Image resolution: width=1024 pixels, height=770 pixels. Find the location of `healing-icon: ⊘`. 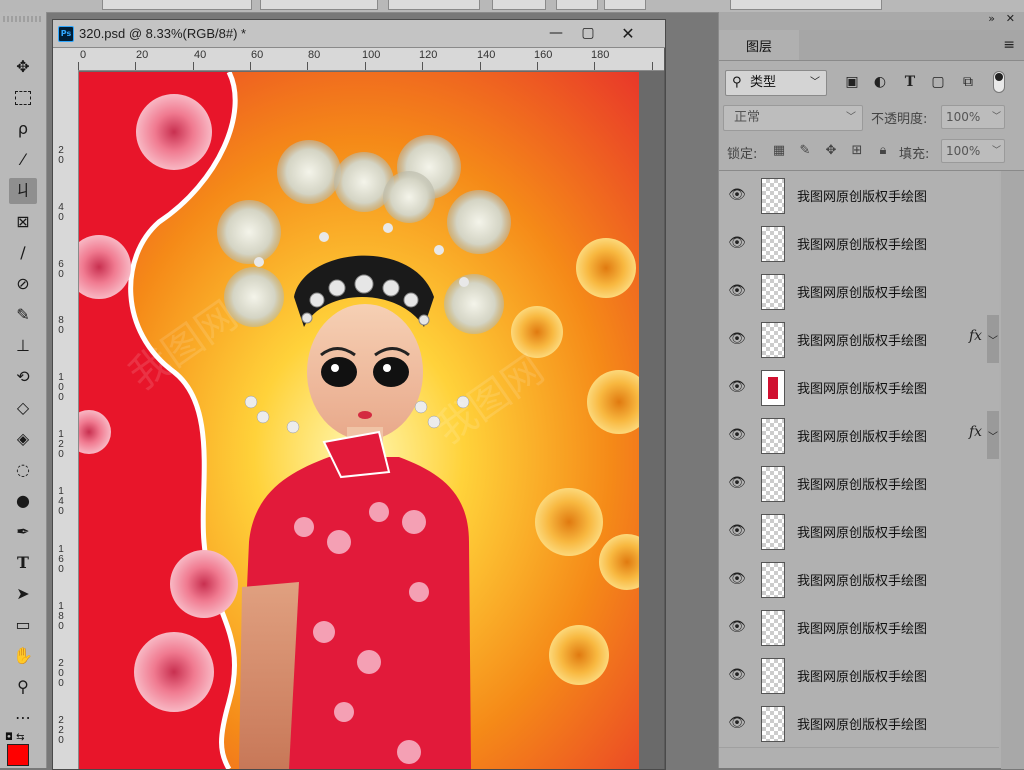

healing-icon: ⊘ is located at coordinates (23, 284).